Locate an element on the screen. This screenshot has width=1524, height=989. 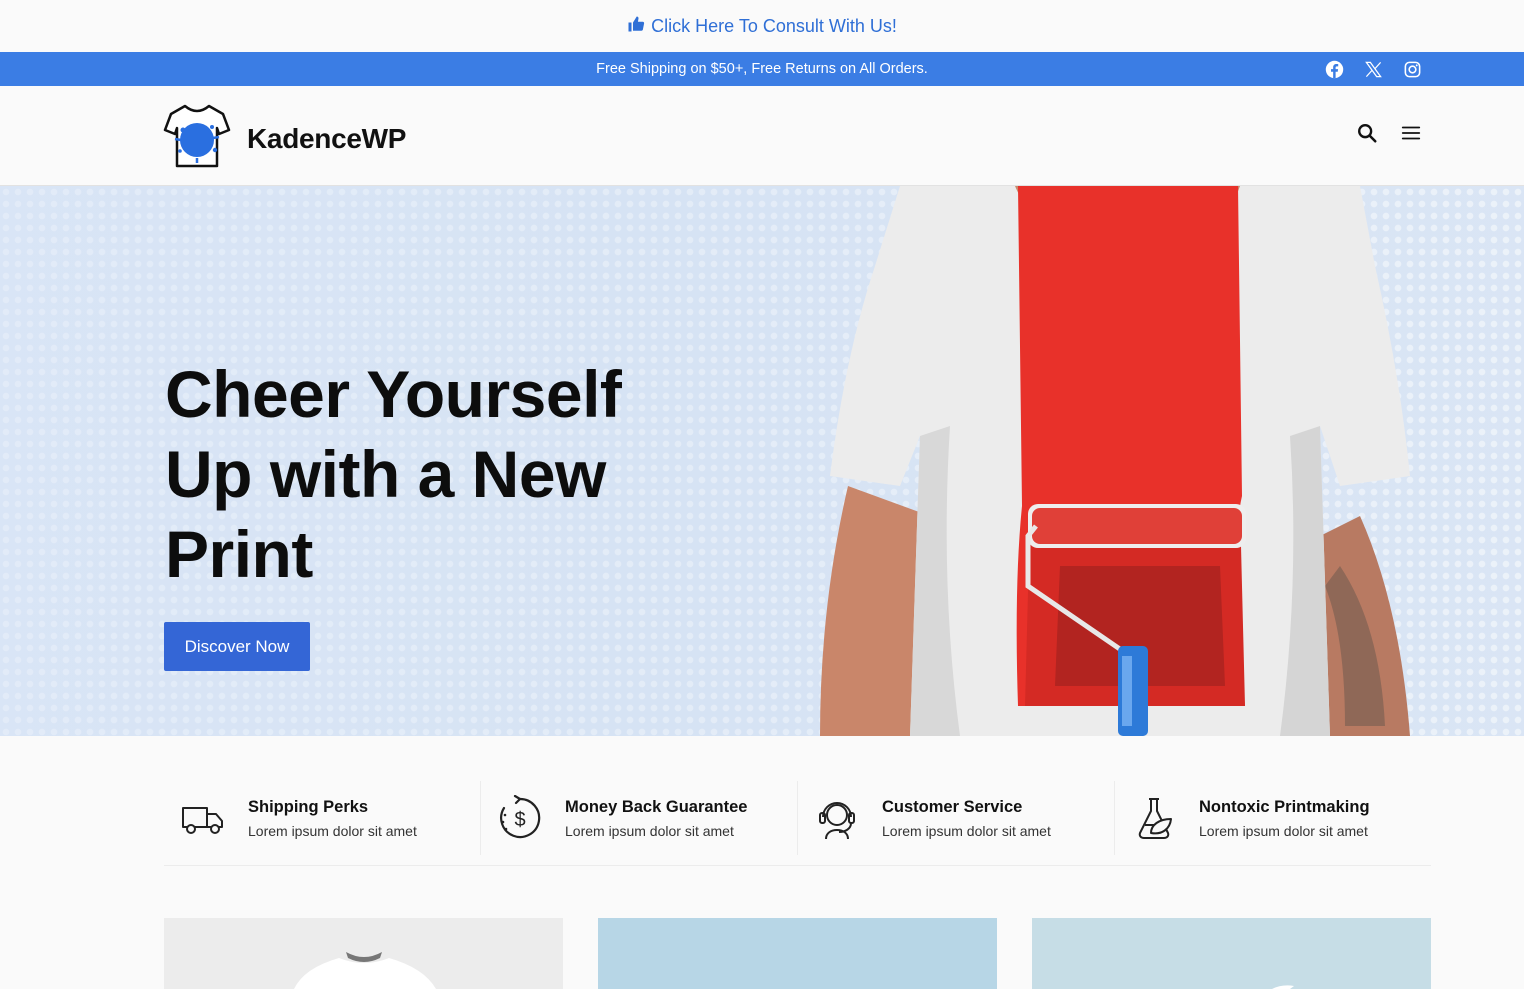
feature-title: Shipping Perks is located at coordinates (308, 806).